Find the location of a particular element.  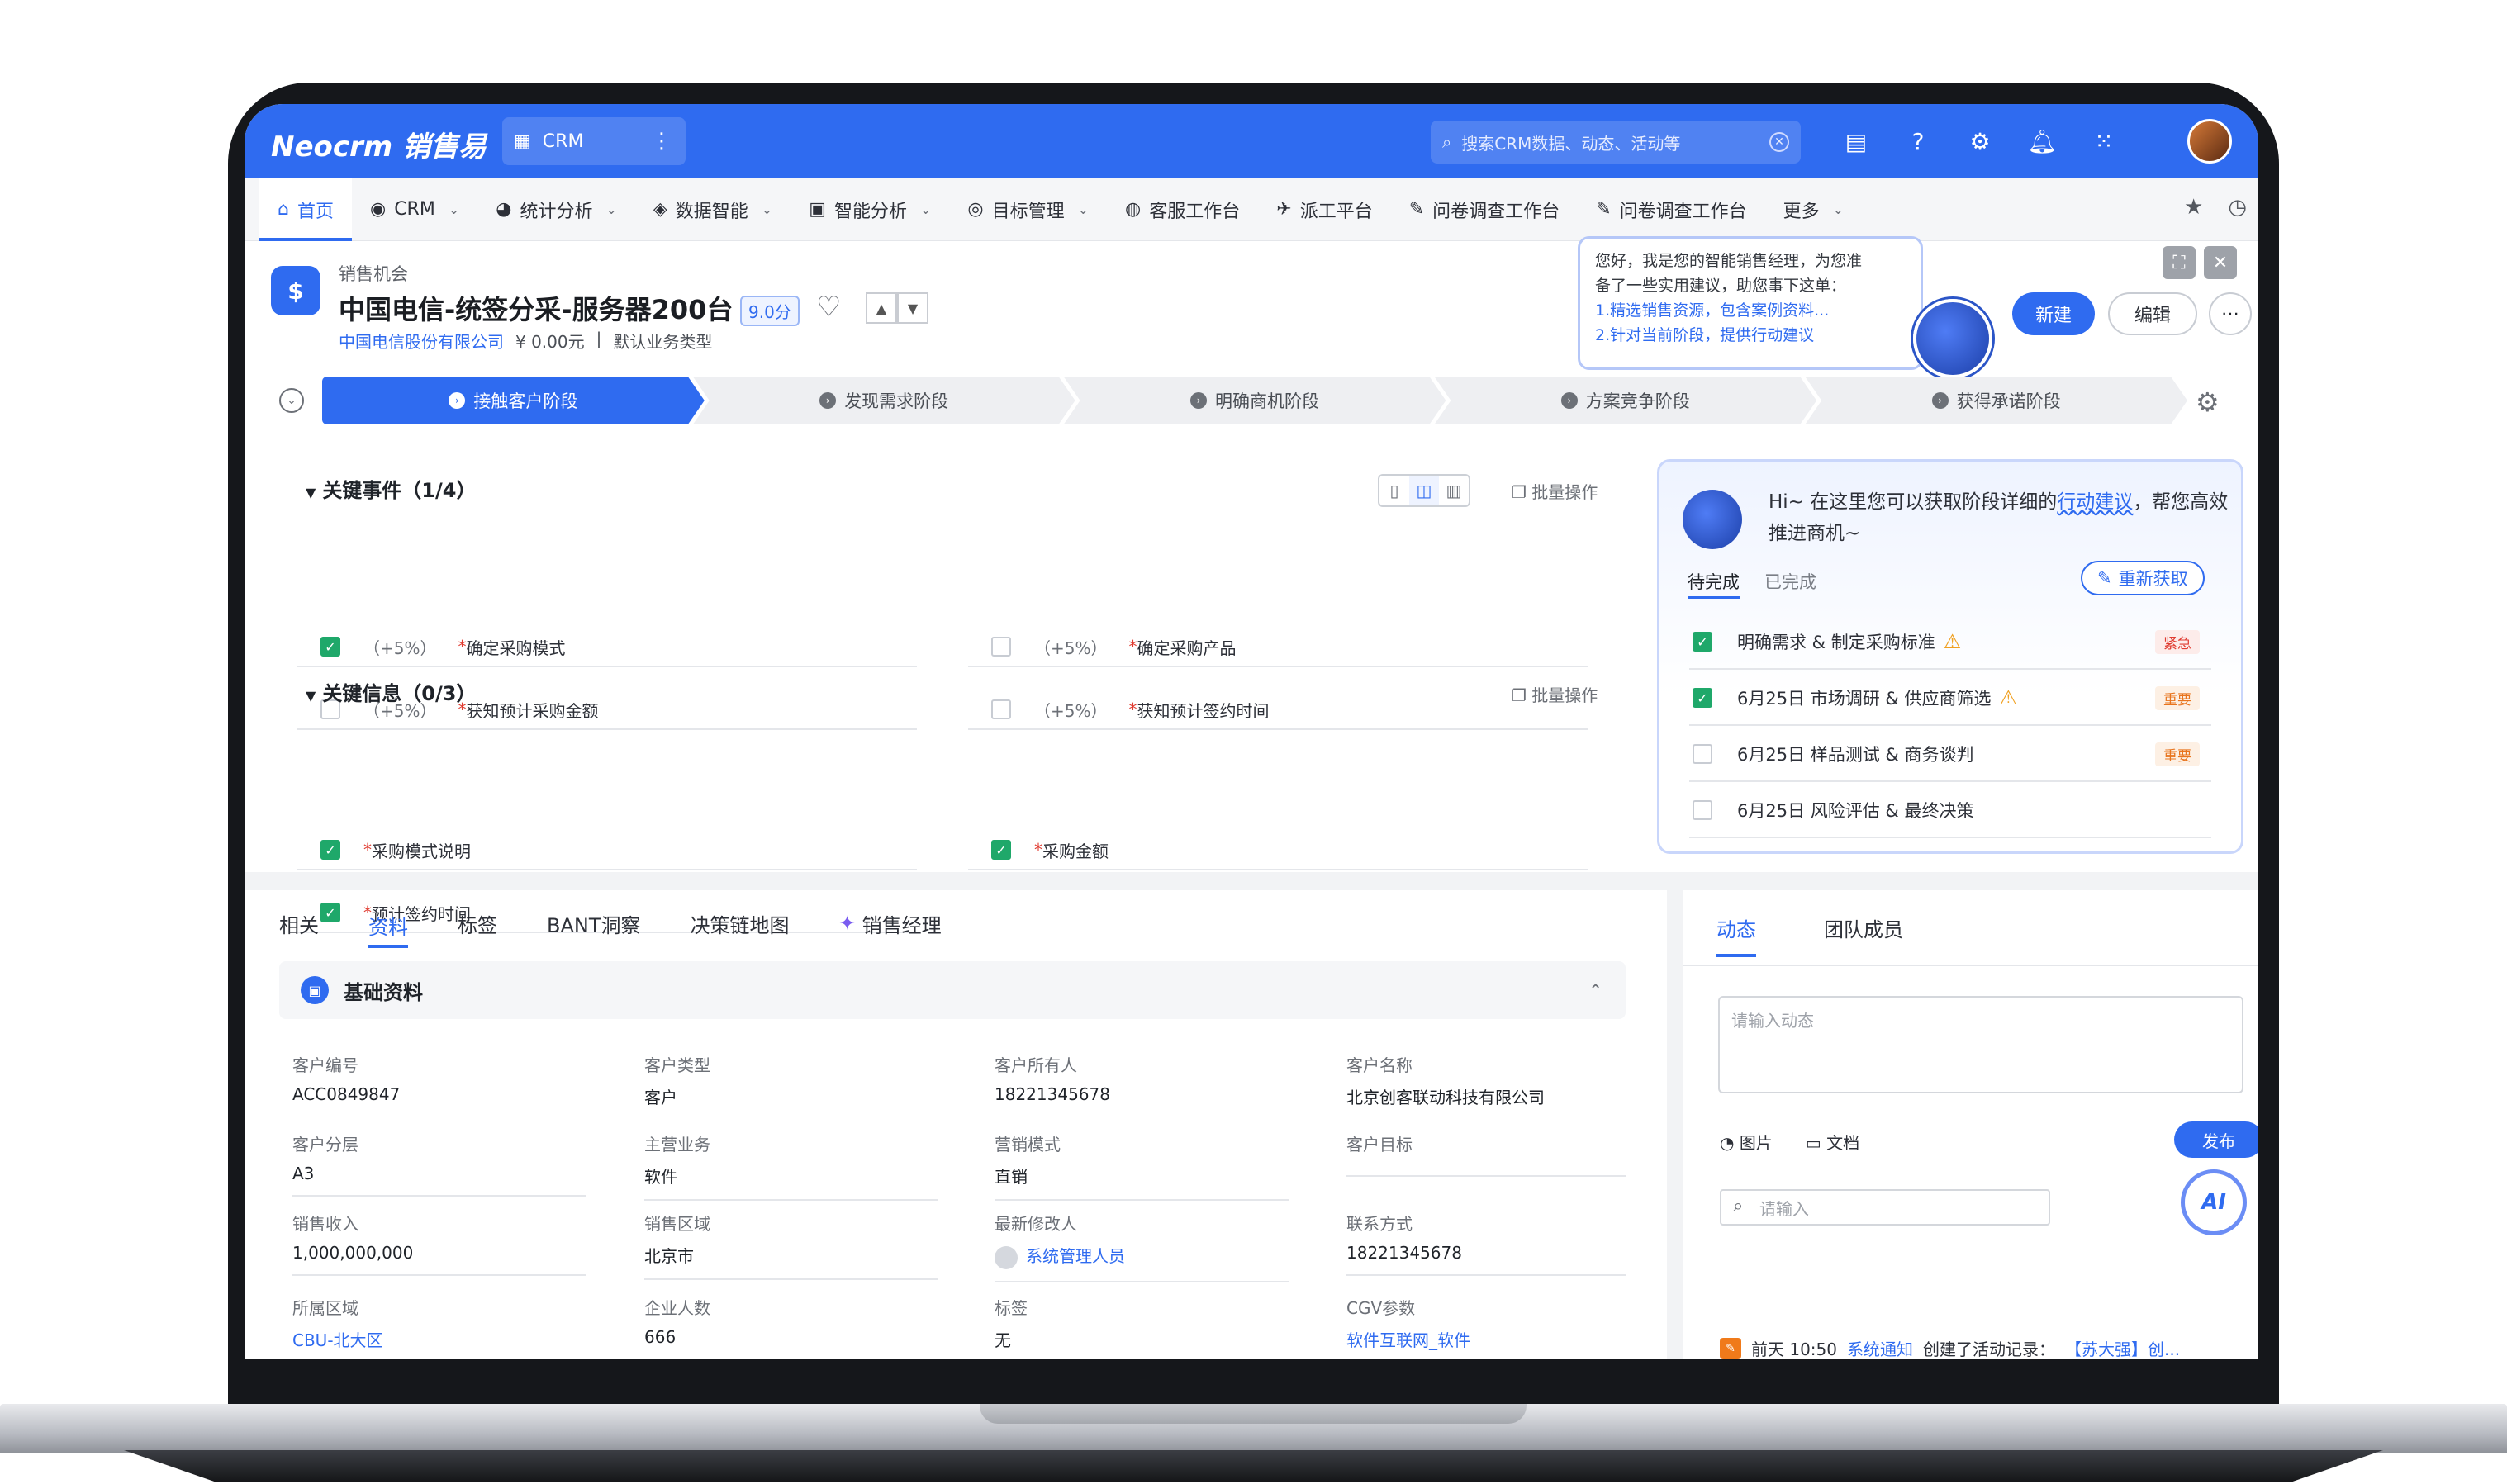

field-value: 18221345678 is located at coordinates (1053, 1094).